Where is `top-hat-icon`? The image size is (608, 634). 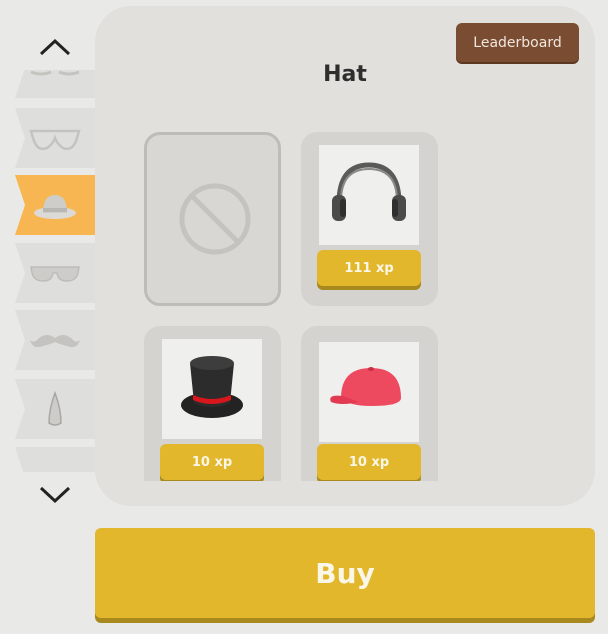
top-hat-icon is located at coordinates (212, 387).